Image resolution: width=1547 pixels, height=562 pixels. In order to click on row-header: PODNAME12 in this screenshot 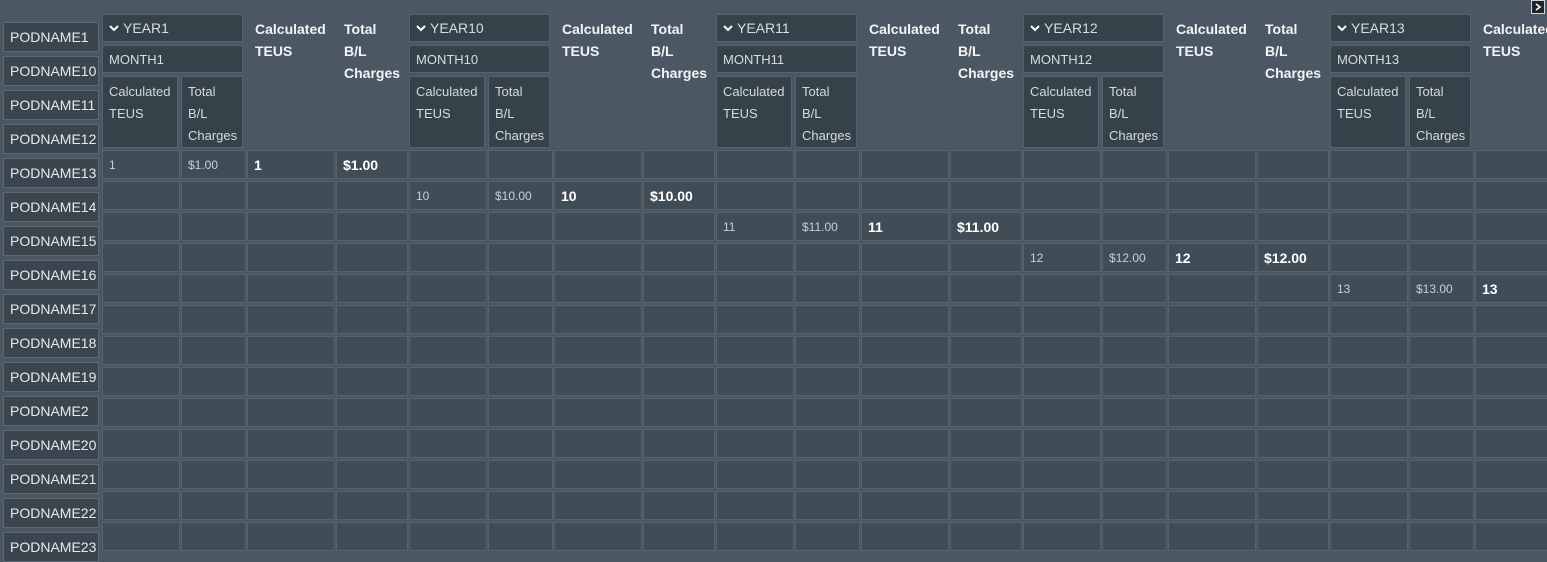, I will do `click(51, 139)`.